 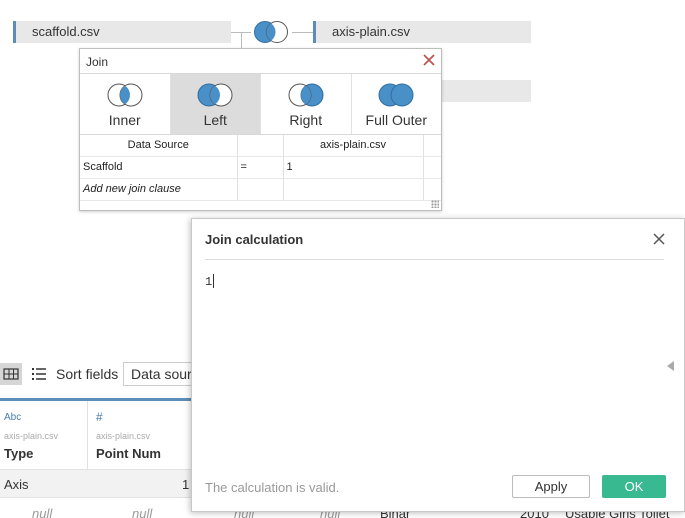 I want to click on left-table-name: scaffold.csv, so click(x=66, y=31).